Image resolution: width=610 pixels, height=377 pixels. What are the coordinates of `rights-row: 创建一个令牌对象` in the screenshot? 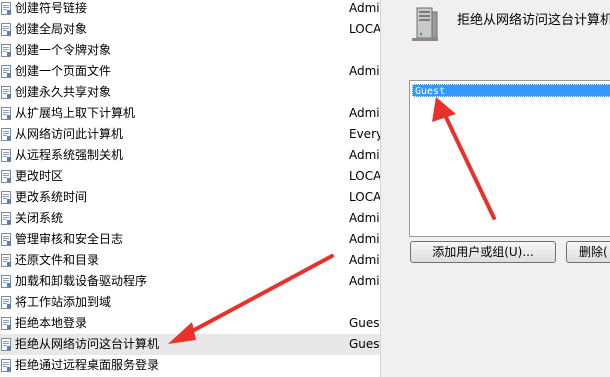 It's located at (190, 50).